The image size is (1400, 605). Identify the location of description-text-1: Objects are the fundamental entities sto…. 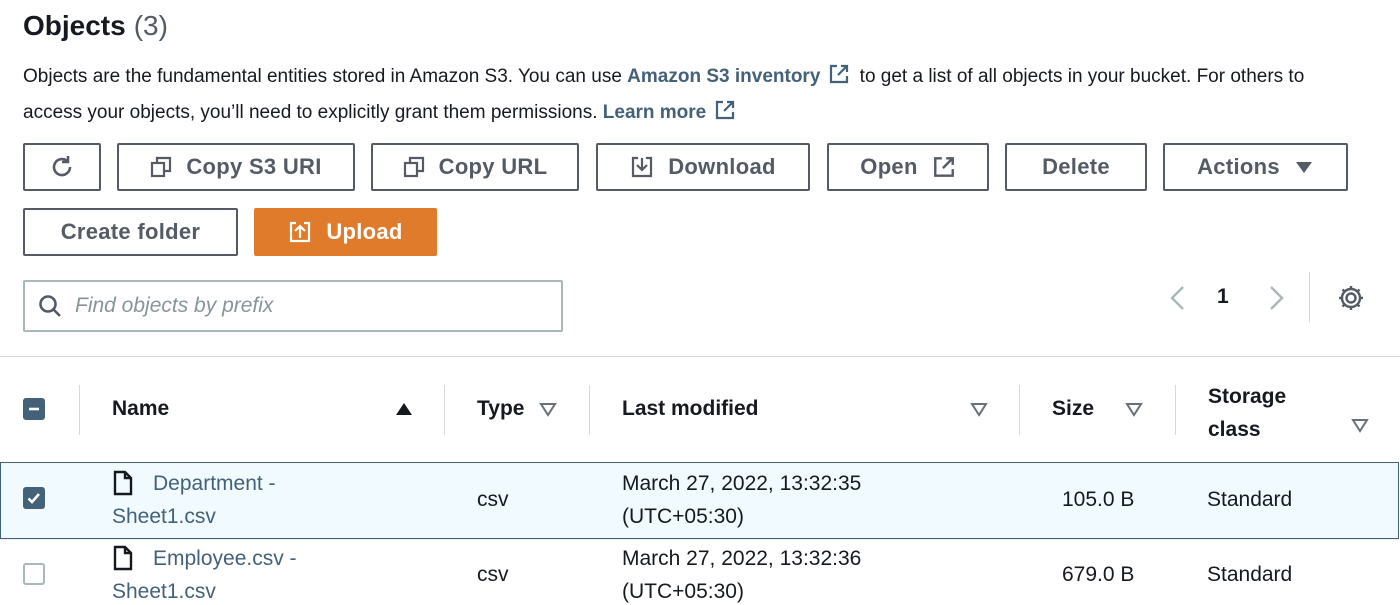
(322, 76).